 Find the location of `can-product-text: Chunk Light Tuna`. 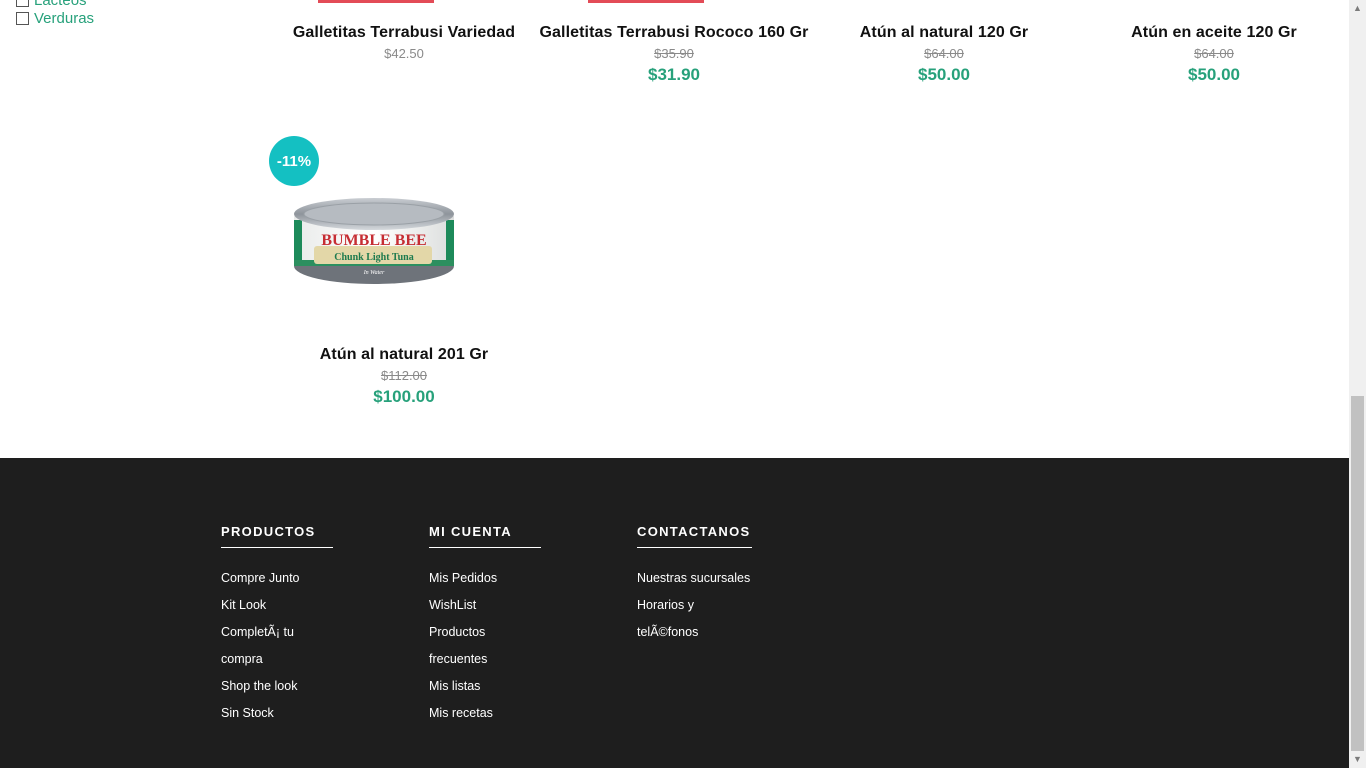

can-product-text: Chunk Light Tuna is located at coordinates (374, 257).